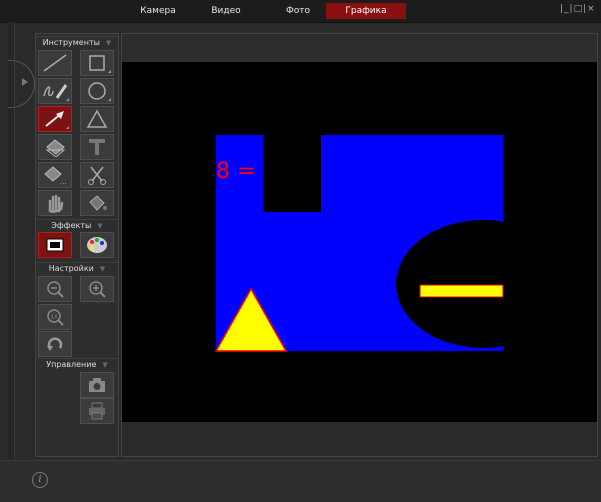  What do you see at coordinates (40, 480) in the screenshot?
I see `info-icon: i` at bounding box center [40, 480].